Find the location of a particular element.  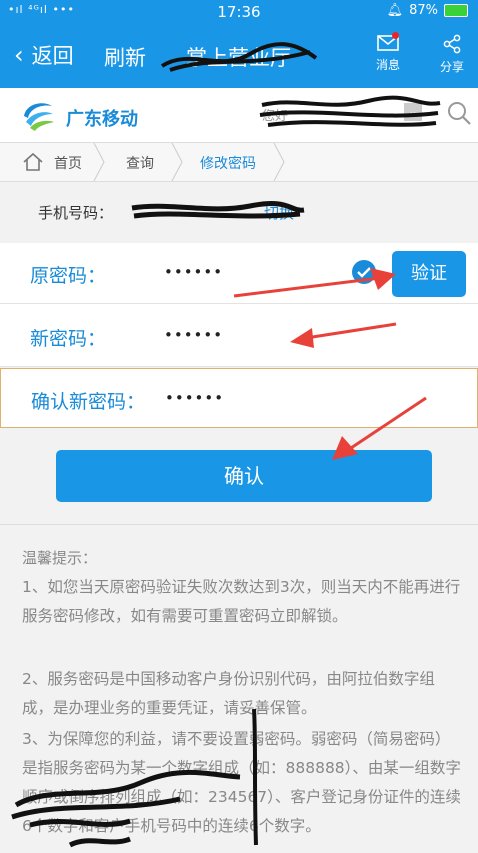

search-icon is located at coordinates (459, 113).